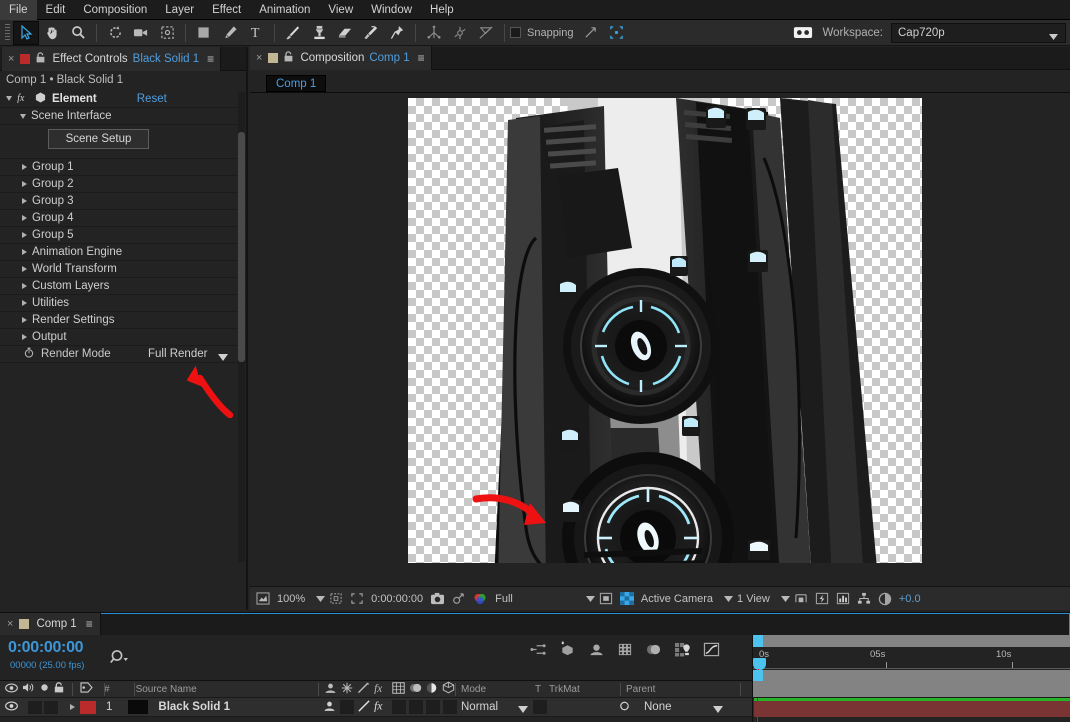  Describe the element at coordinates (753, 599) in the screenshot. I see `view-layout-value: 1 View` at that location.